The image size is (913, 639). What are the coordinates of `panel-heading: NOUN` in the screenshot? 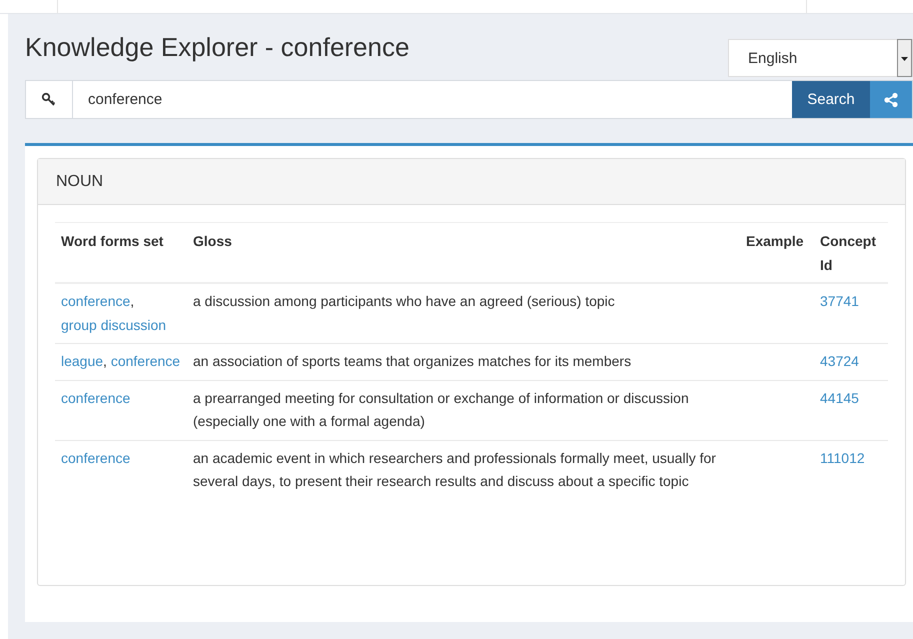 It's located at (471, 182).